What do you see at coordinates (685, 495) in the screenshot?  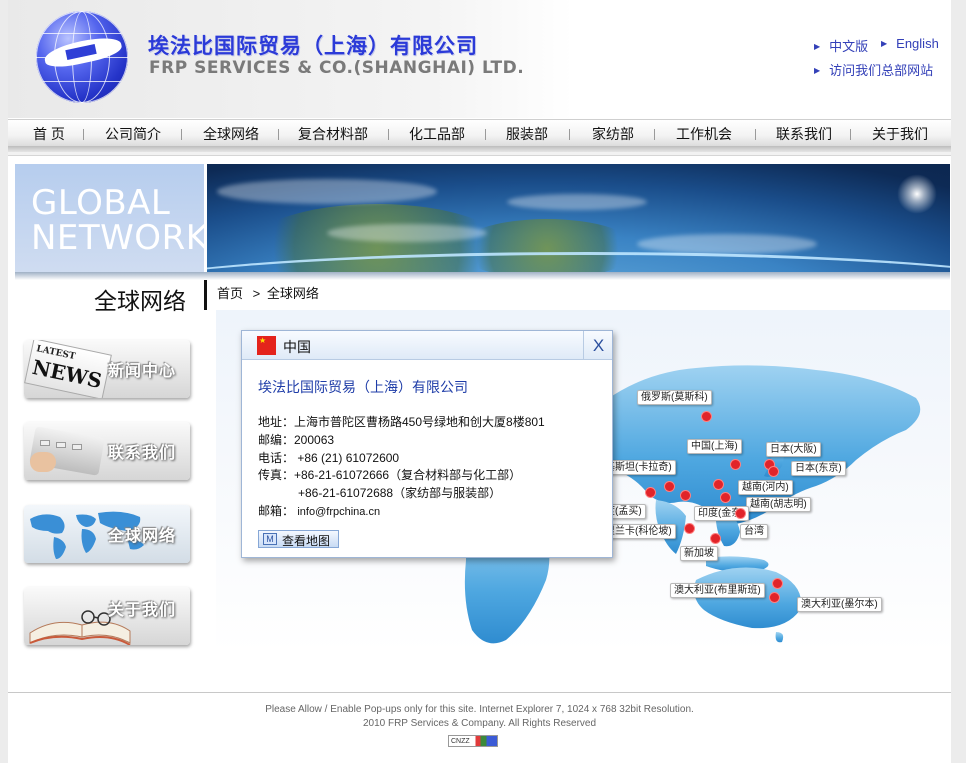 I see `city-dot-chennai` at bounding box center [685, 495].